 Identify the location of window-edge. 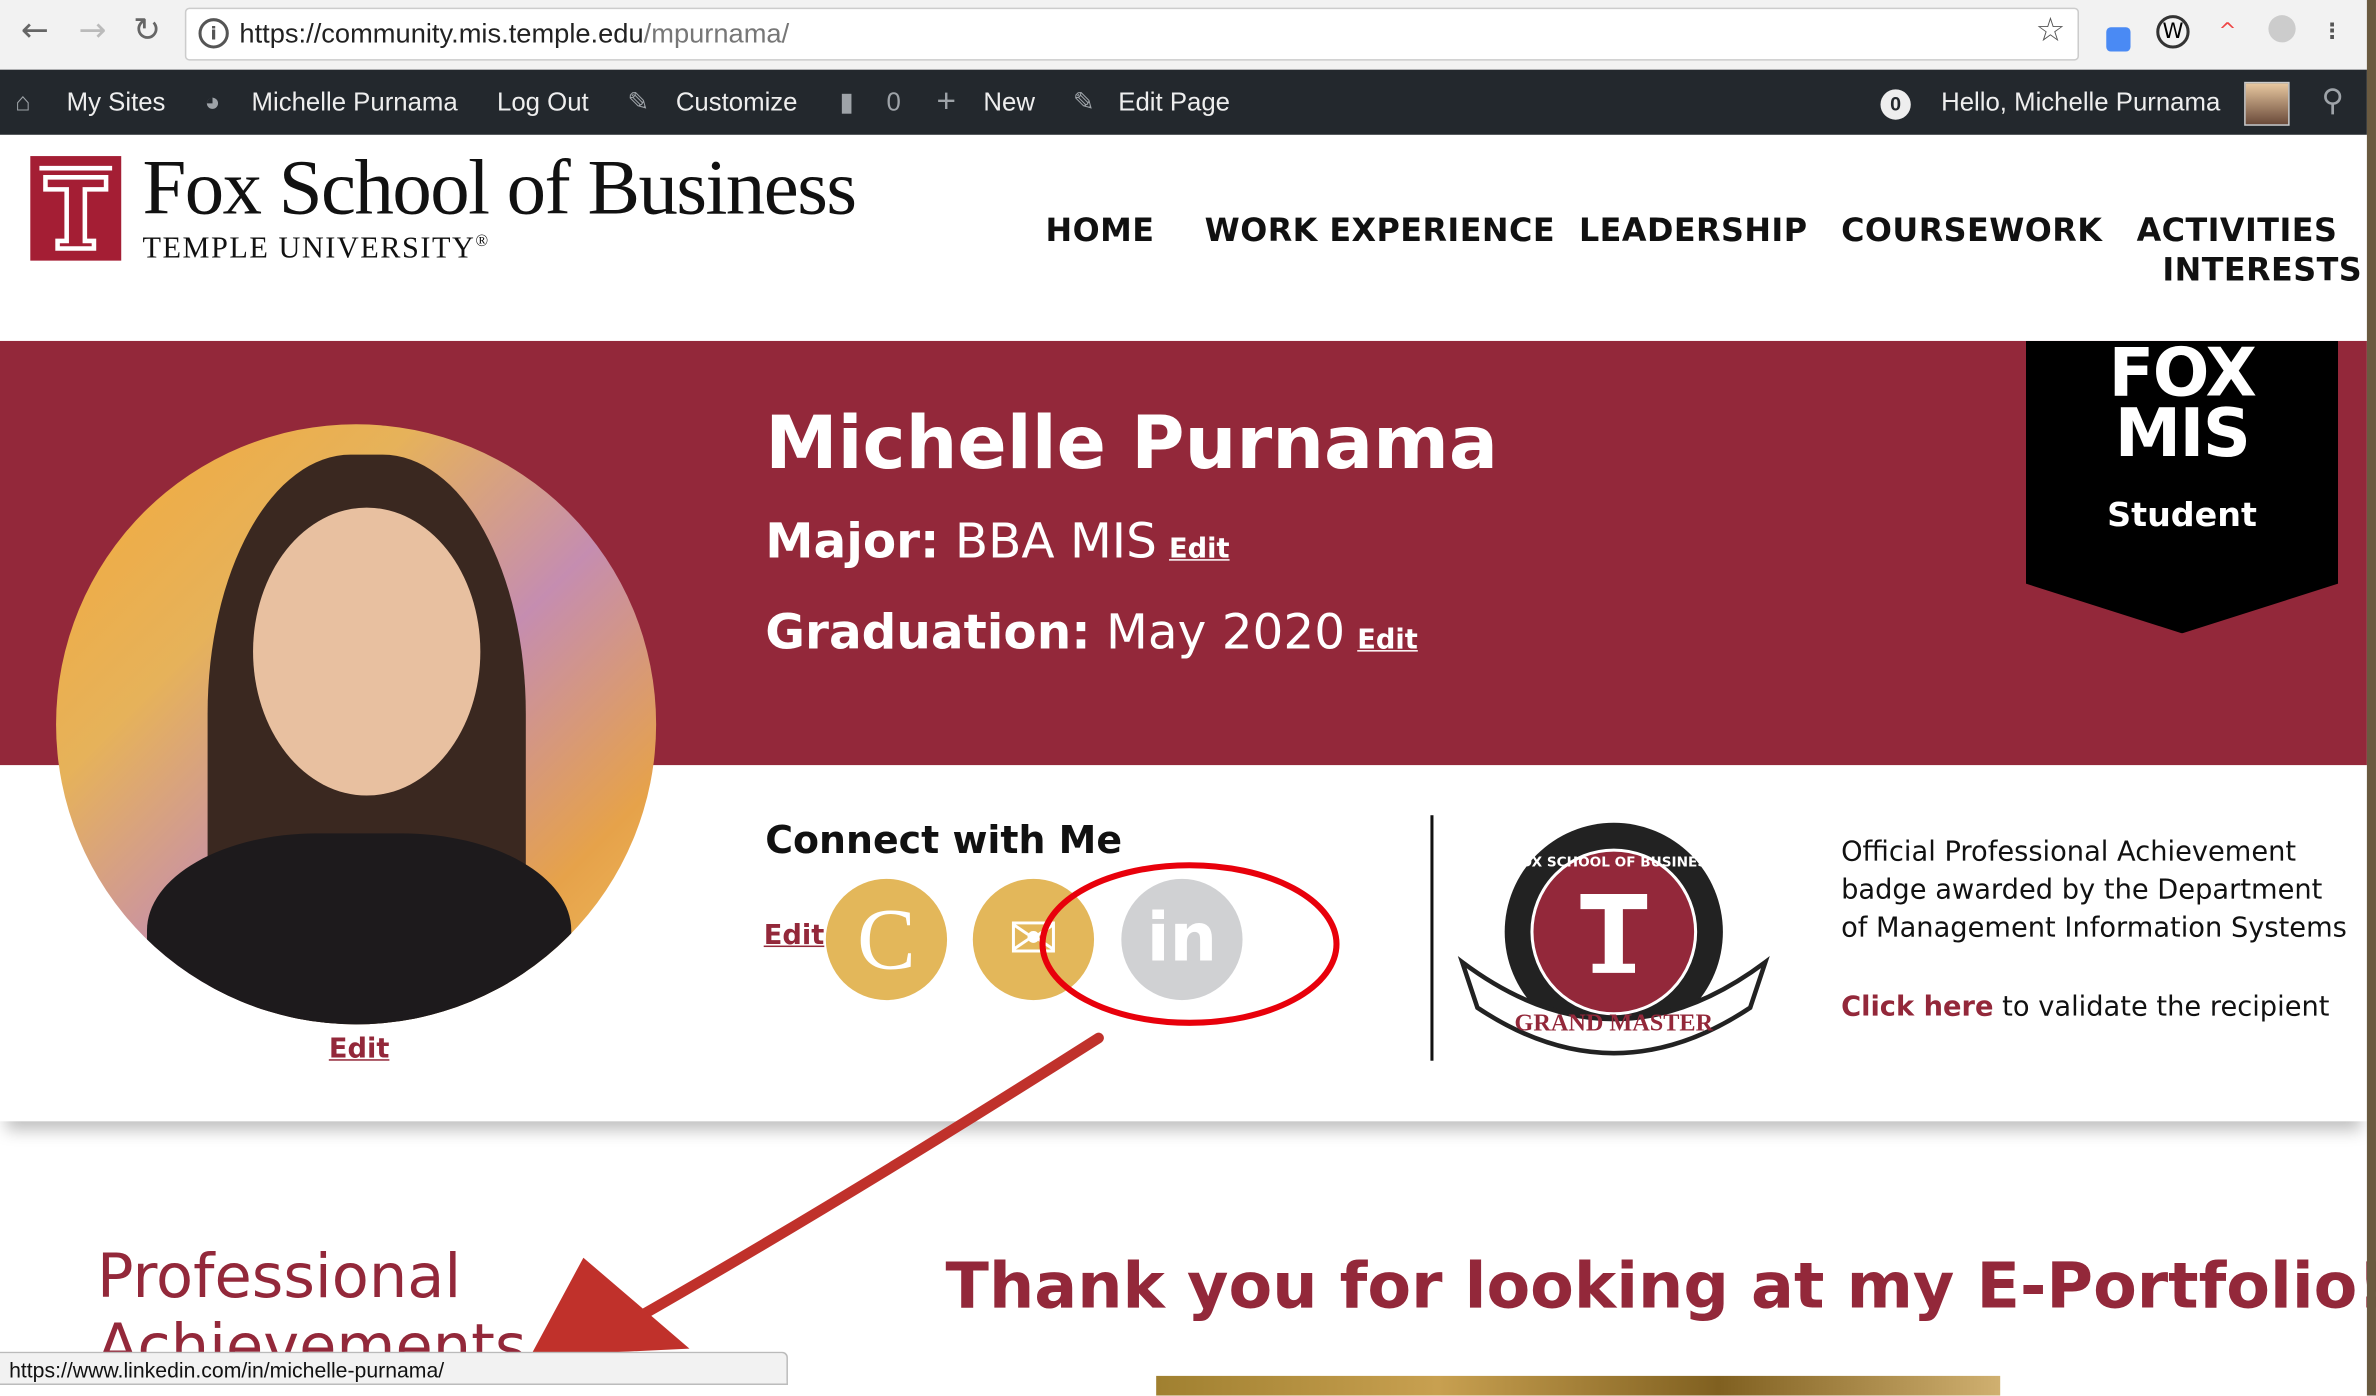
(2371, 698).